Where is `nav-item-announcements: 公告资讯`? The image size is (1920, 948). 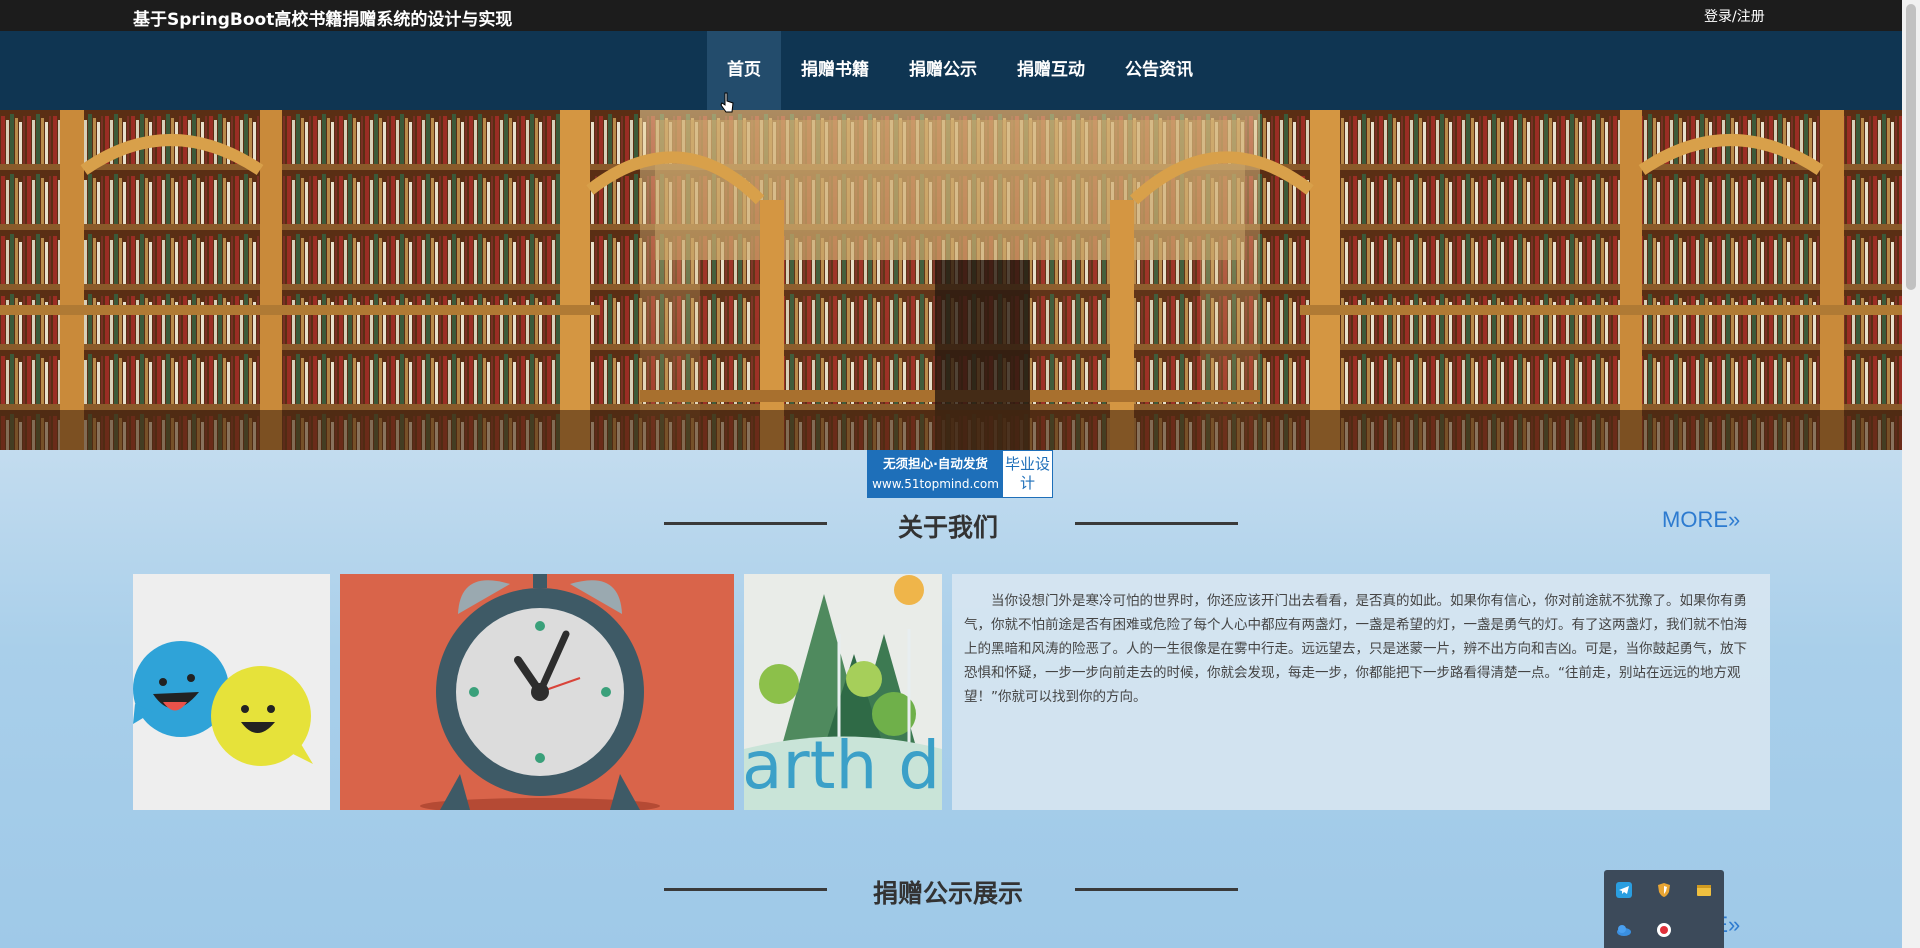 nav-item-announcements: 公告资讯 is located at coordinates (1159, 70).